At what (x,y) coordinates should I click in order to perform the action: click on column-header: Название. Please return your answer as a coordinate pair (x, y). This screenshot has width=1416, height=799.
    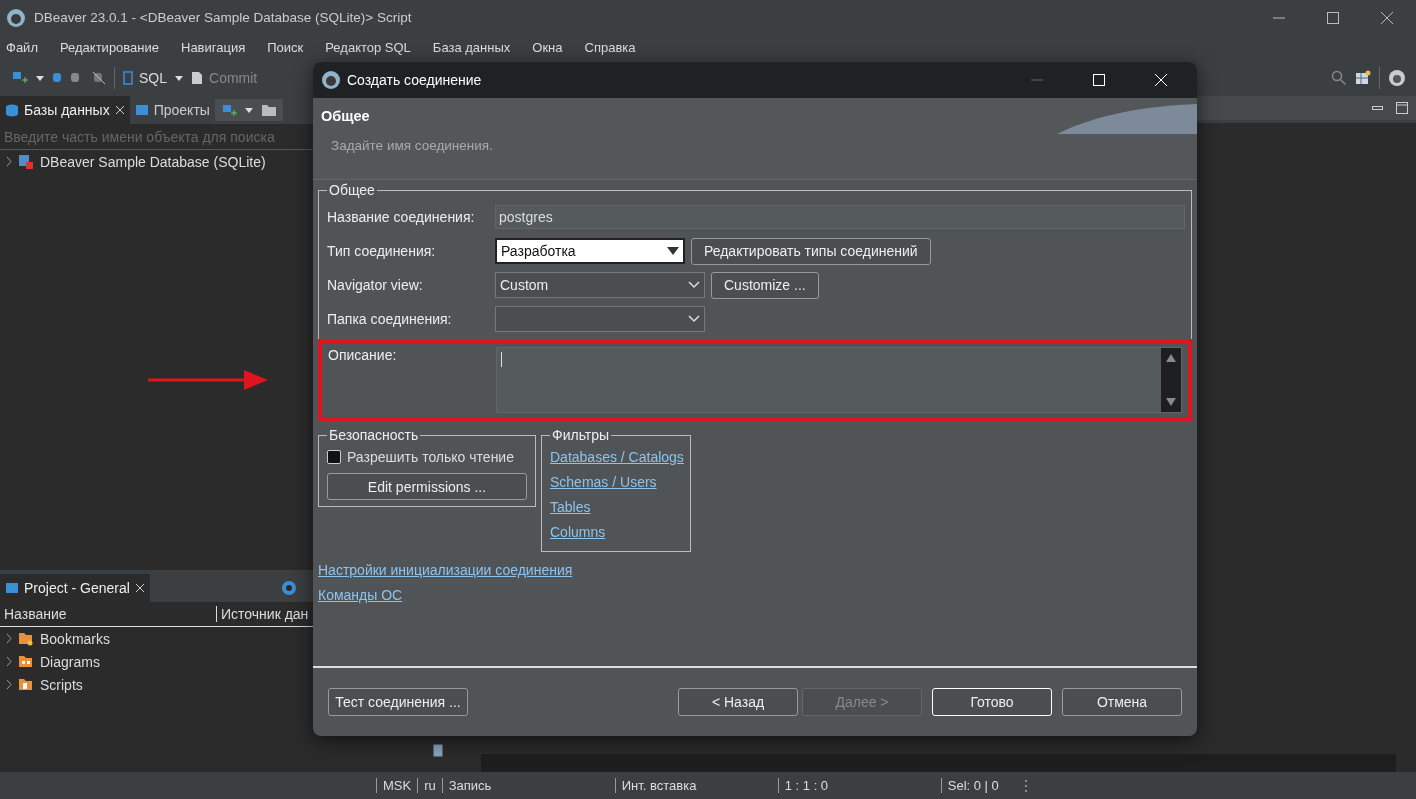
    Looking at the image, I should click on (108, 614).